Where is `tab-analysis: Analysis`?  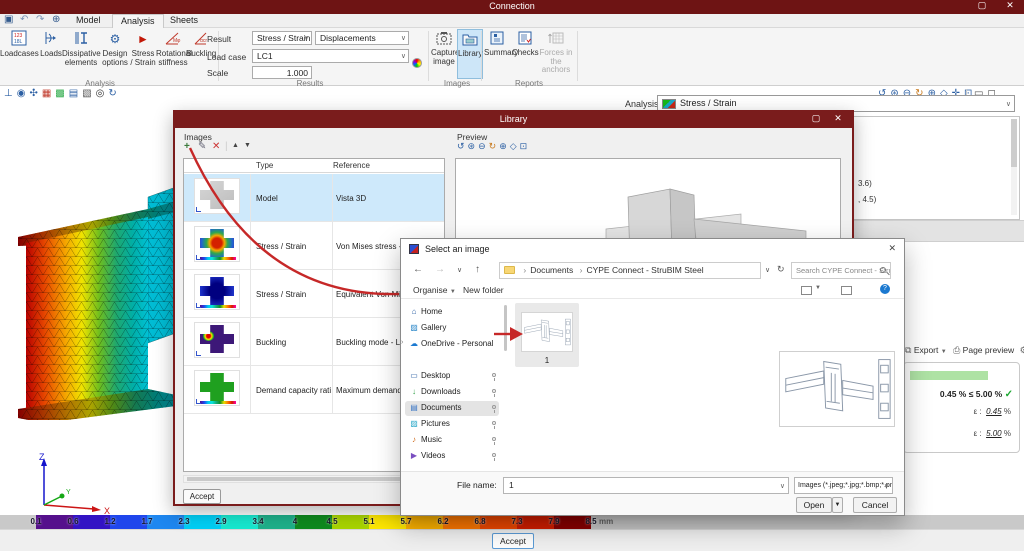 tab-analysis: Analysis is located at coordinates (138, 21).